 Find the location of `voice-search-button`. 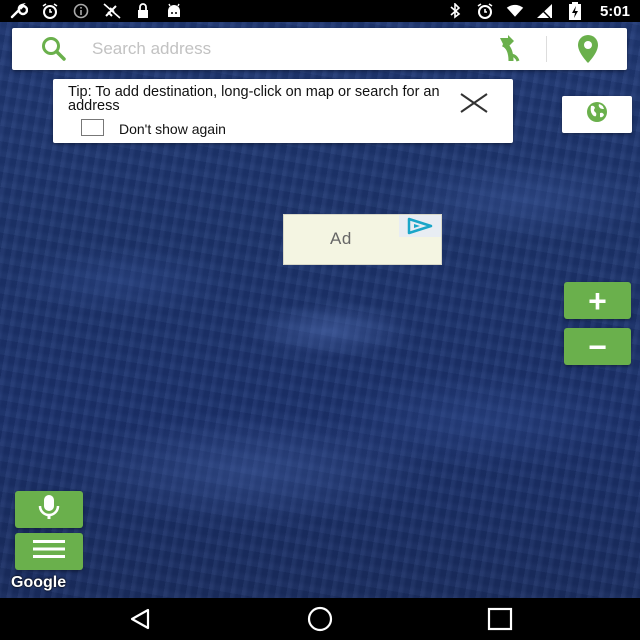

voice-search-button is located at coordinates (49, 509).